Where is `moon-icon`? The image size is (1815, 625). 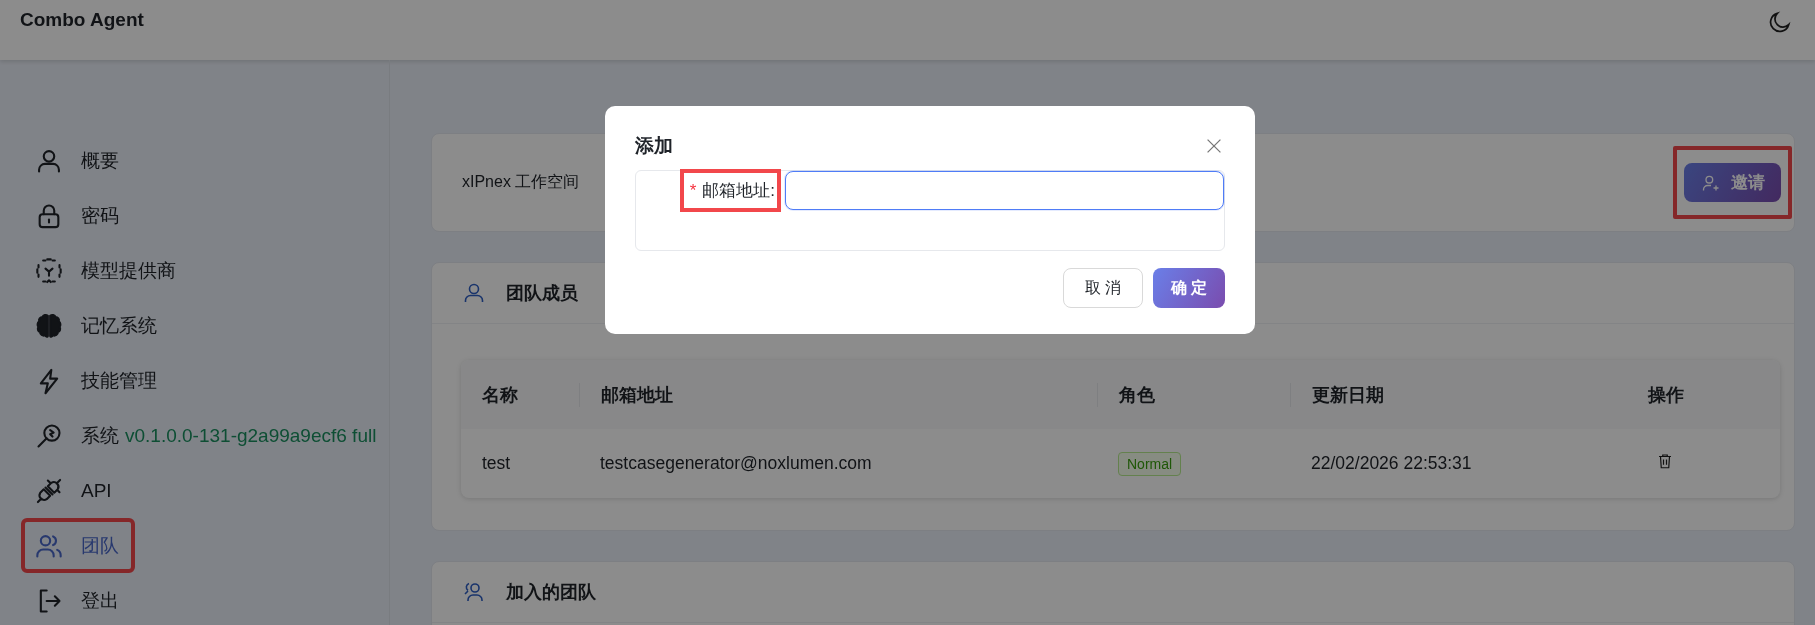 moon-icon is located at coordinates (1780, 22).